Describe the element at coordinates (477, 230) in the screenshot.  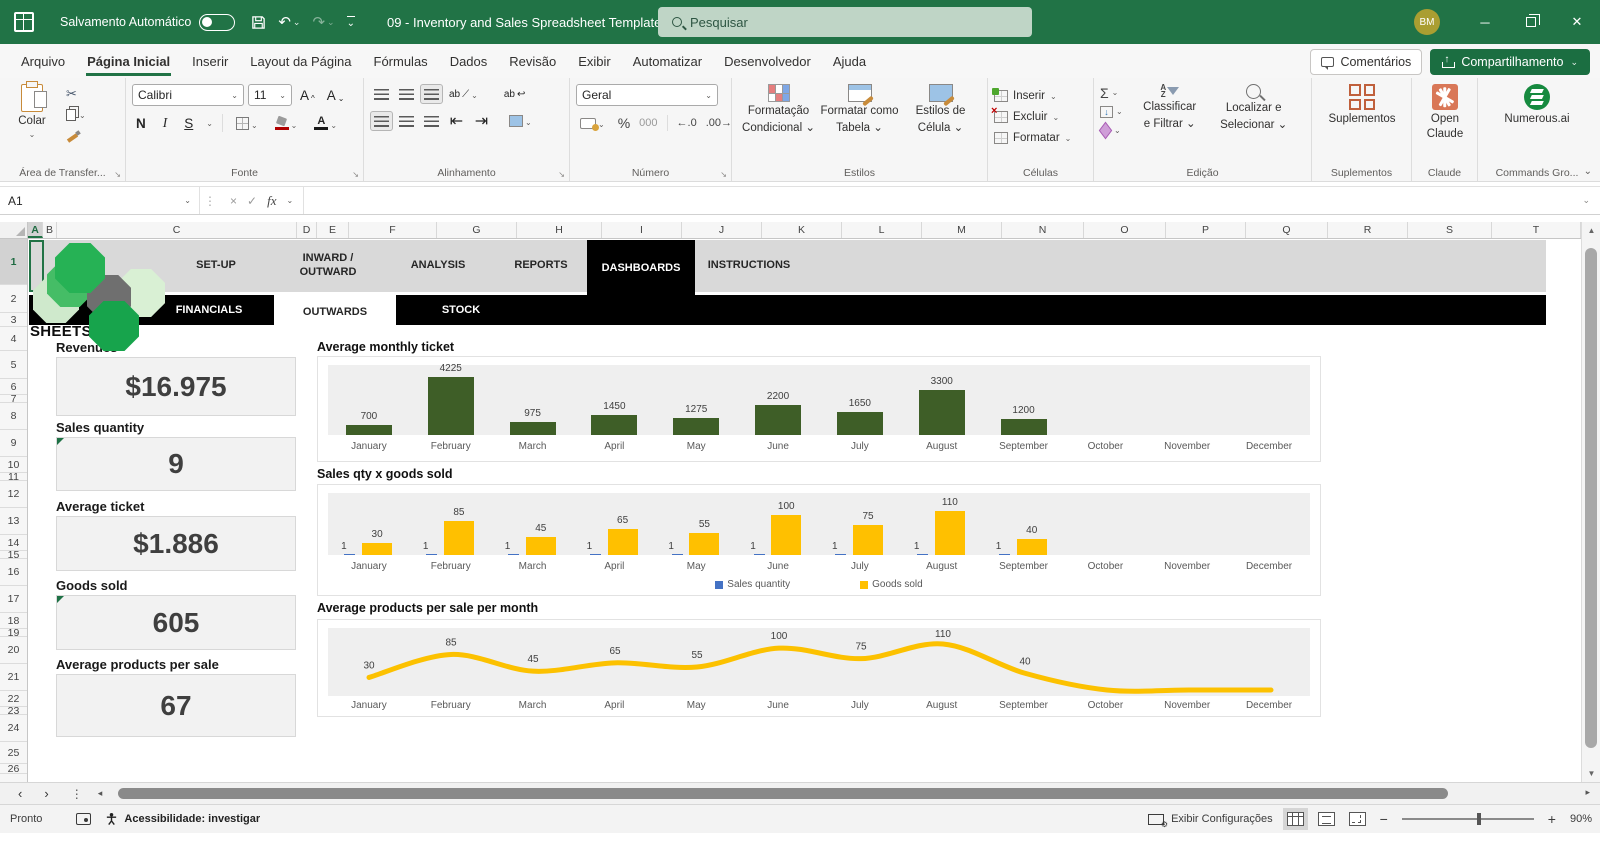
I see `column-header-G: G` at that location.